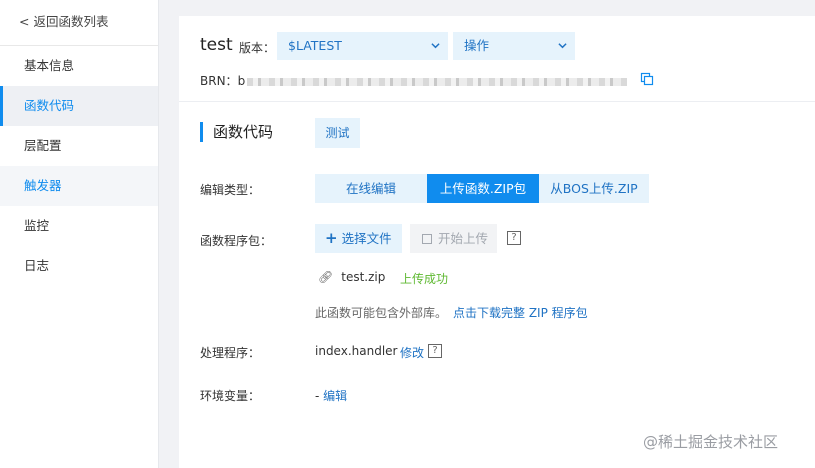 This screenshot has height=468, width=815. I want to click on brn-redacted, so click(437, 81).